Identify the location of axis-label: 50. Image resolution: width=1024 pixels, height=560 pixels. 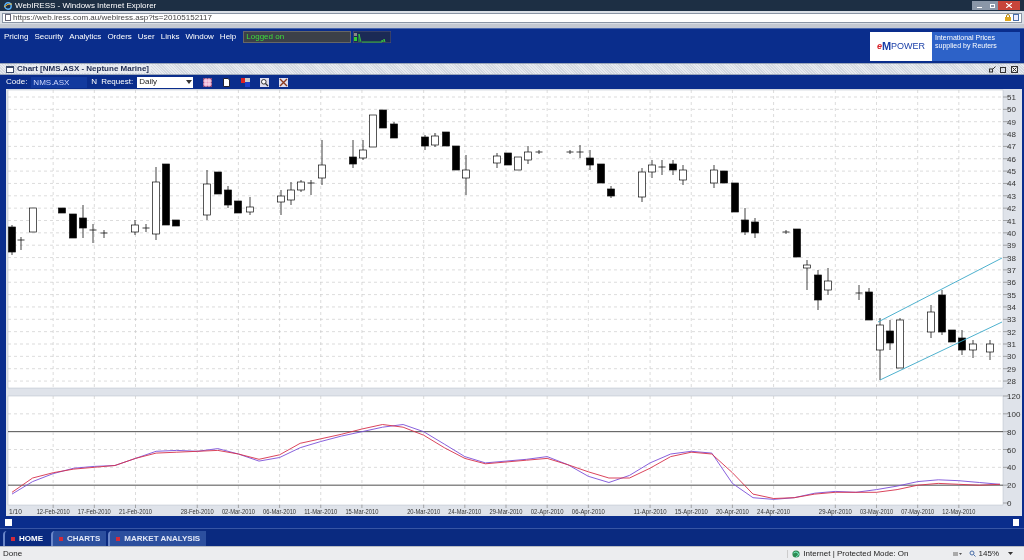
(1011, 110).